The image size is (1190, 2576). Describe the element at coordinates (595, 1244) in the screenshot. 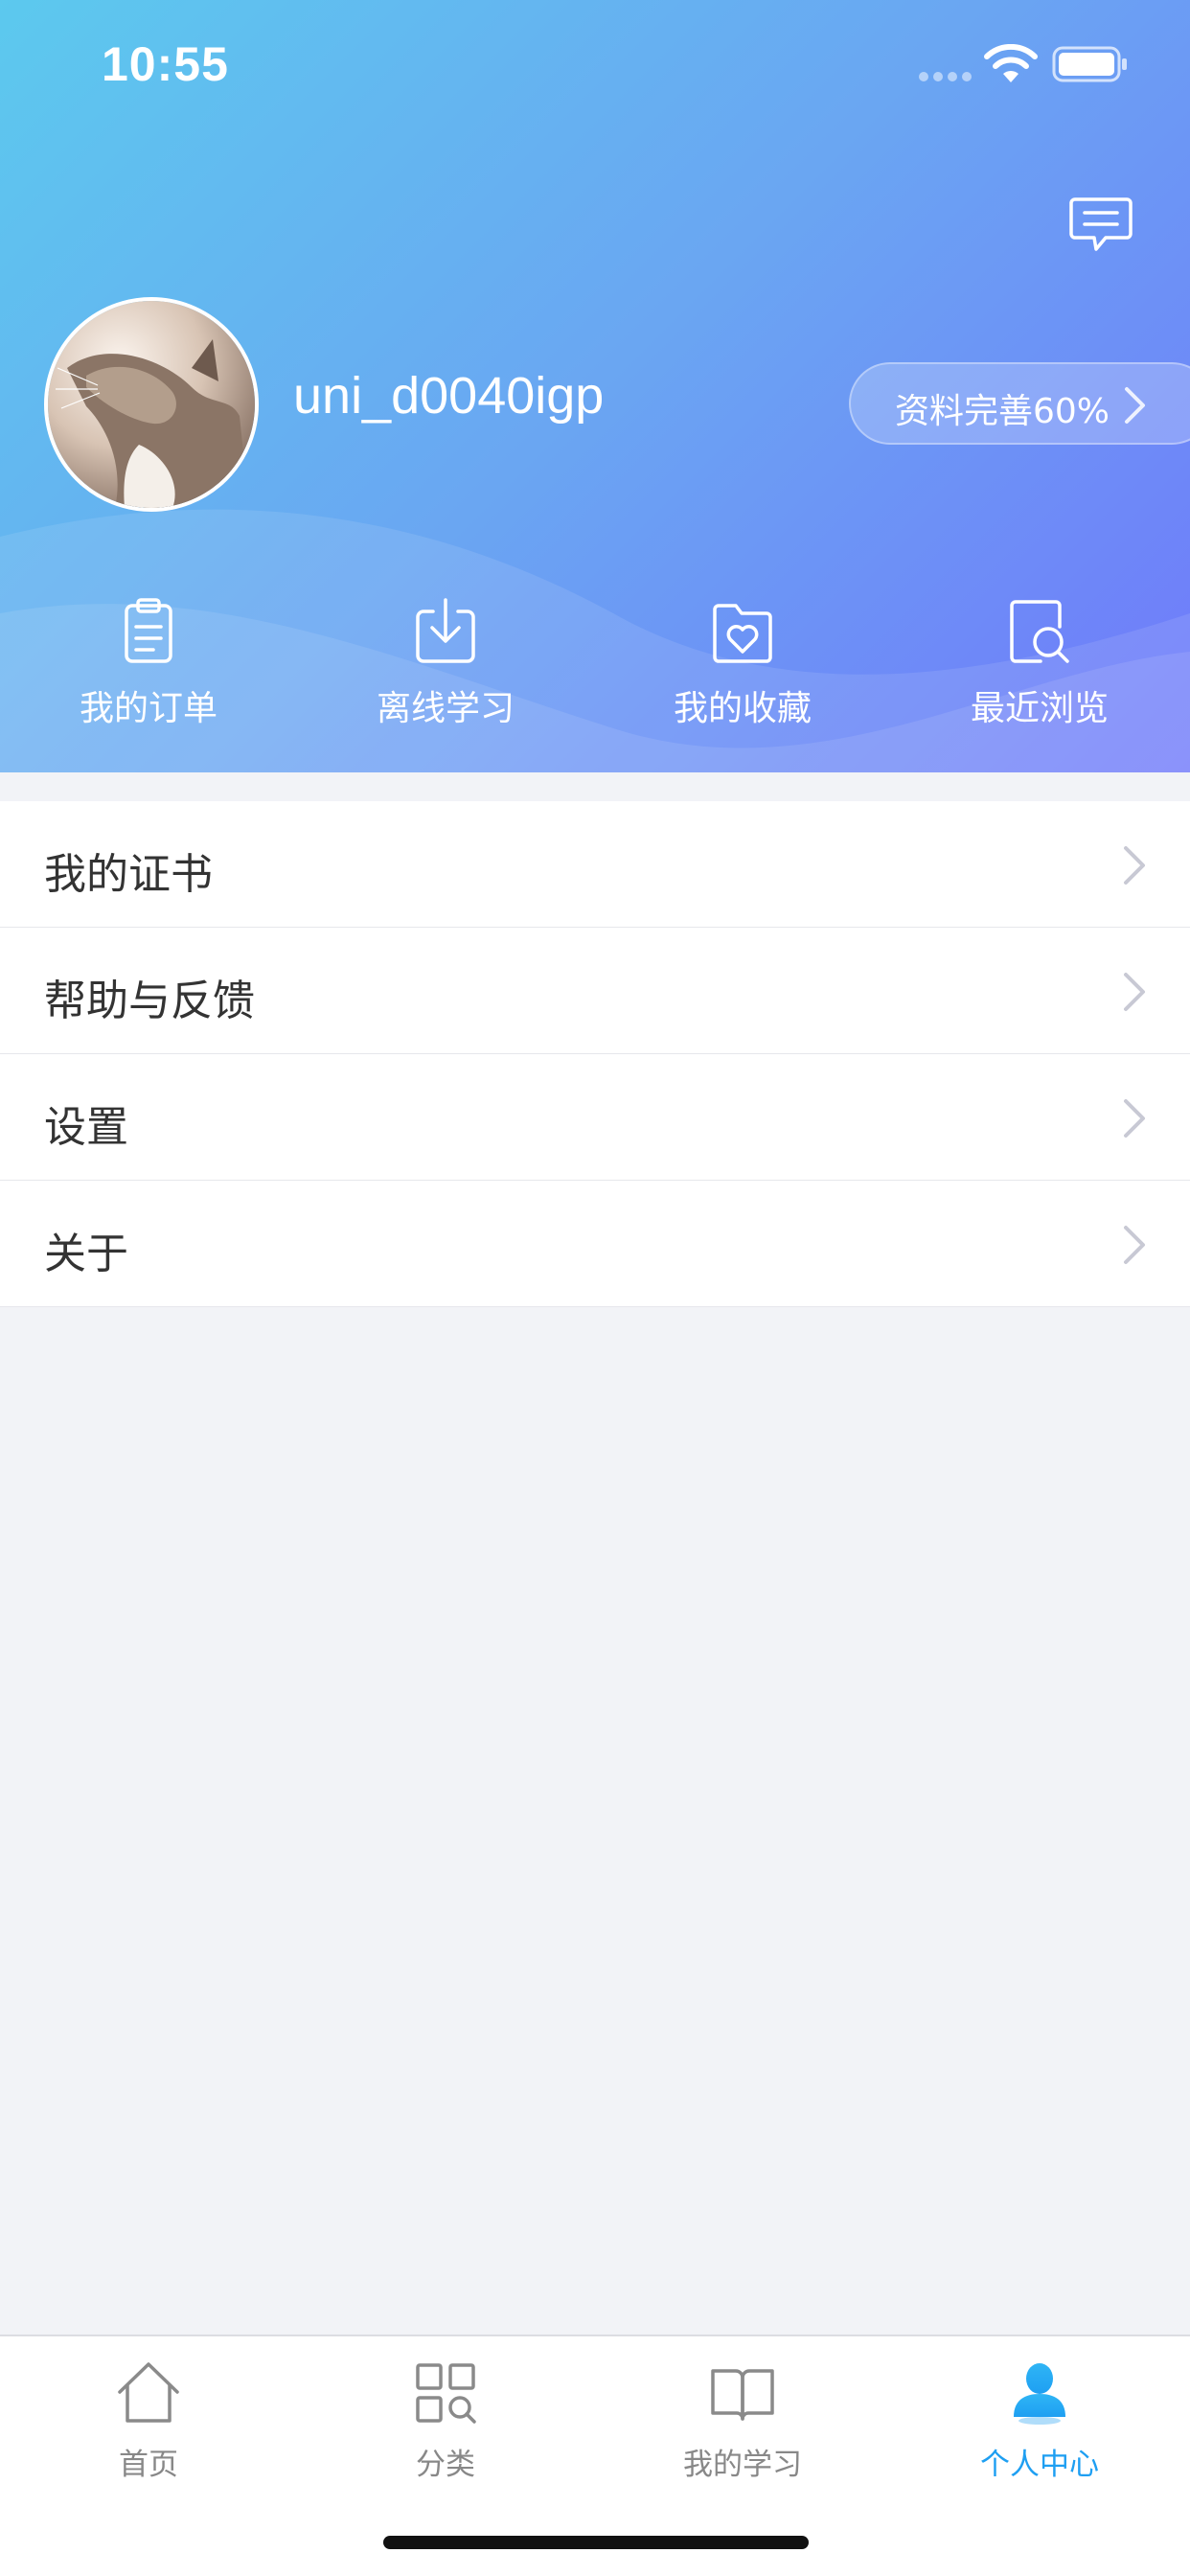

I see `menu-item-about: 关于` at that location.